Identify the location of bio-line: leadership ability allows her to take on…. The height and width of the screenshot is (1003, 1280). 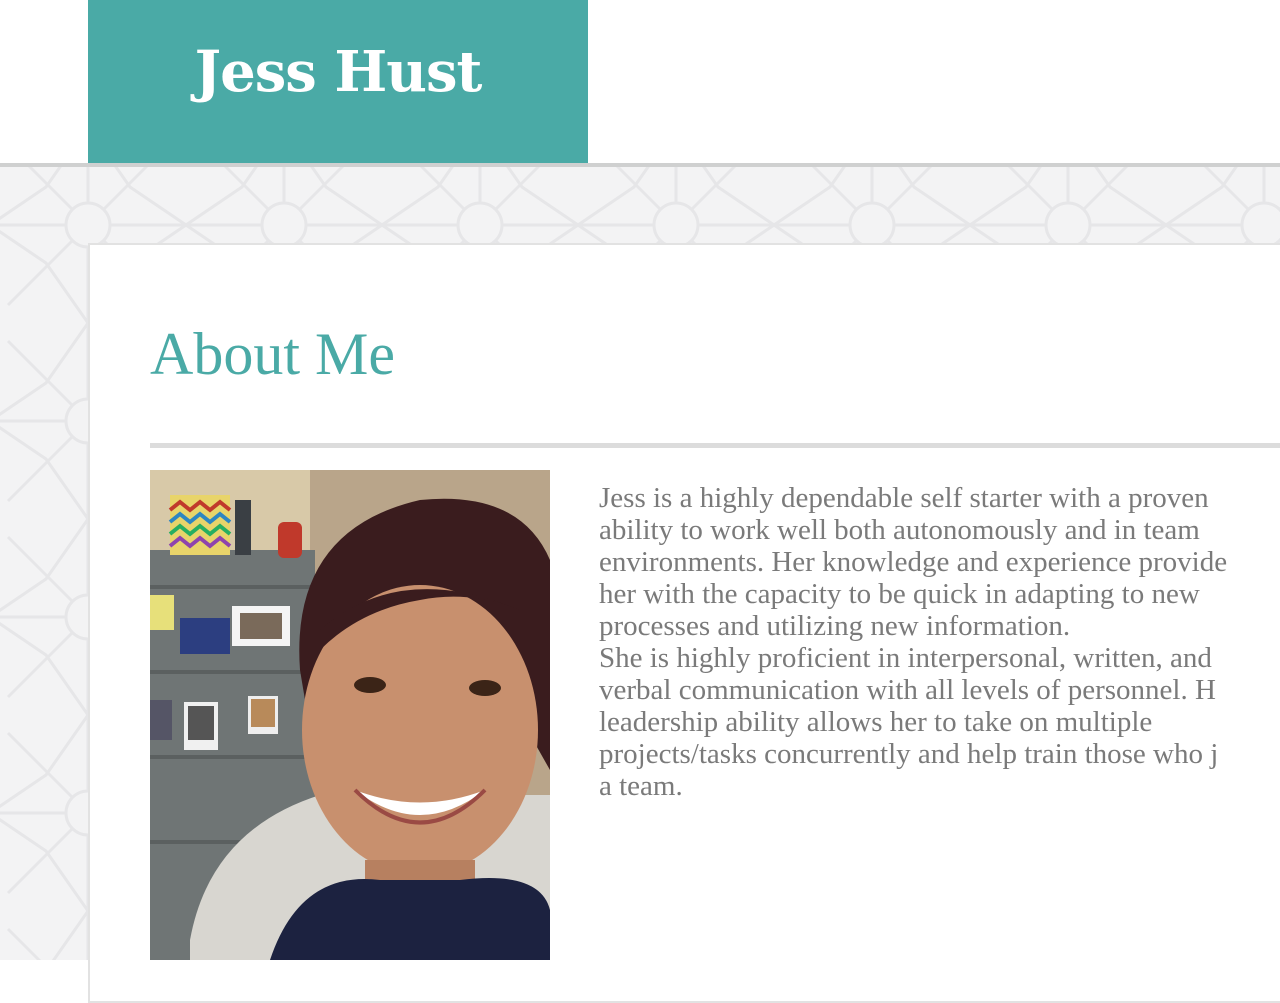
(876, 722).